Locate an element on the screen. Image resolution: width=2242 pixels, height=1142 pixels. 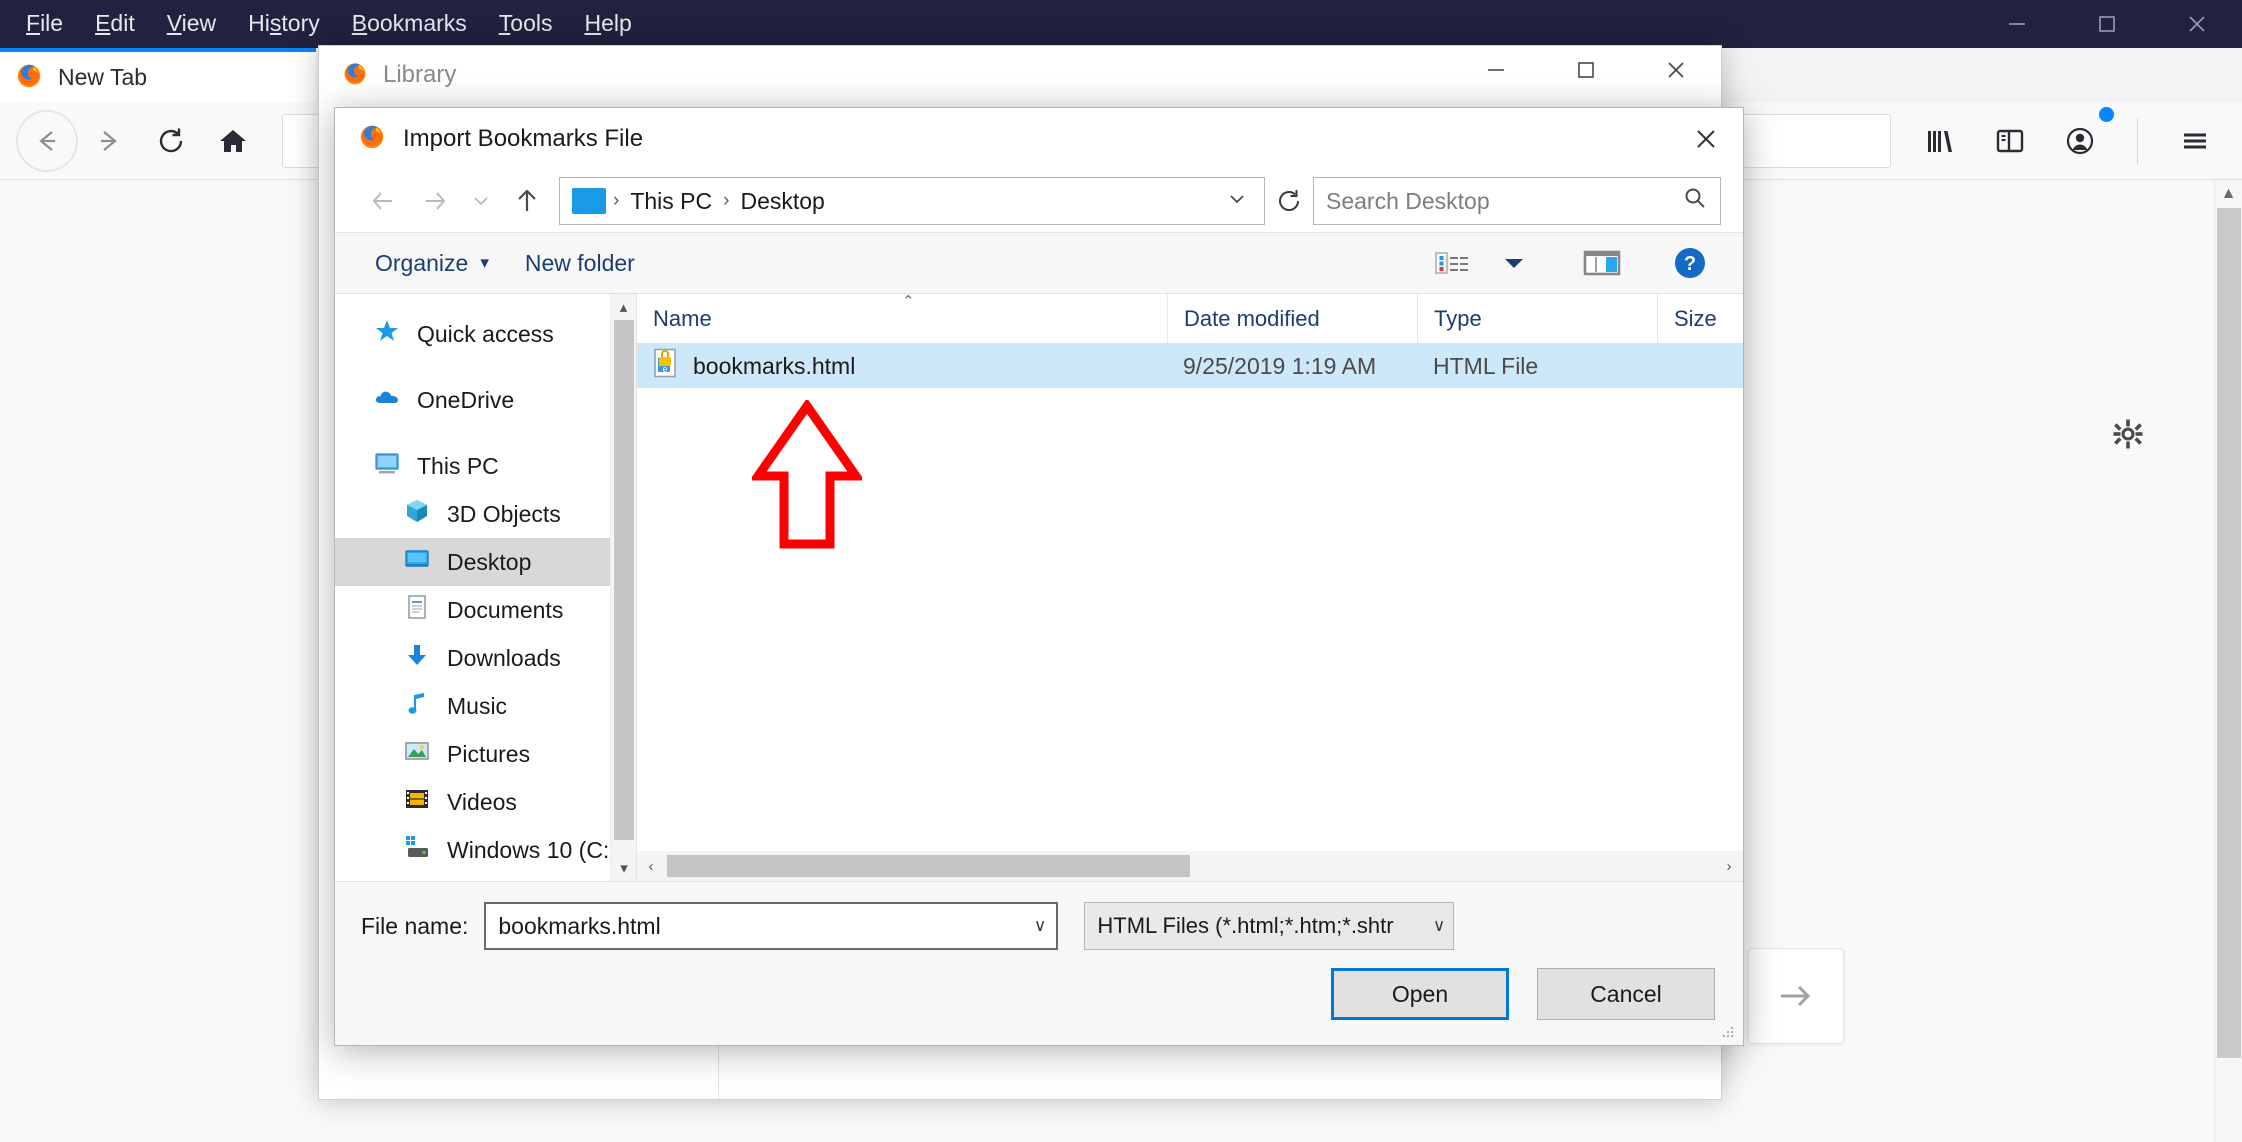
column-header-type: Type is located at coordinates (1537, 318).